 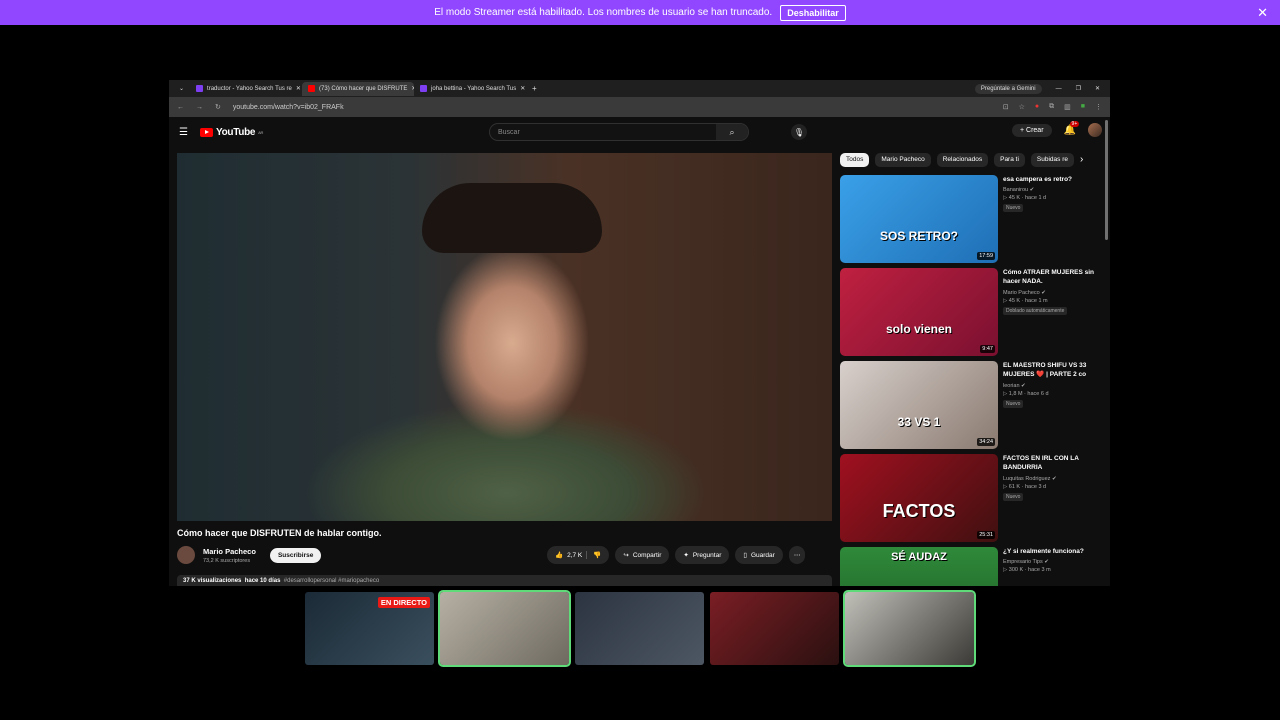 What do you see at coordinates (186, 555) in the screenshot?
I see `channel-avatar` at bounding box center [186, 555].